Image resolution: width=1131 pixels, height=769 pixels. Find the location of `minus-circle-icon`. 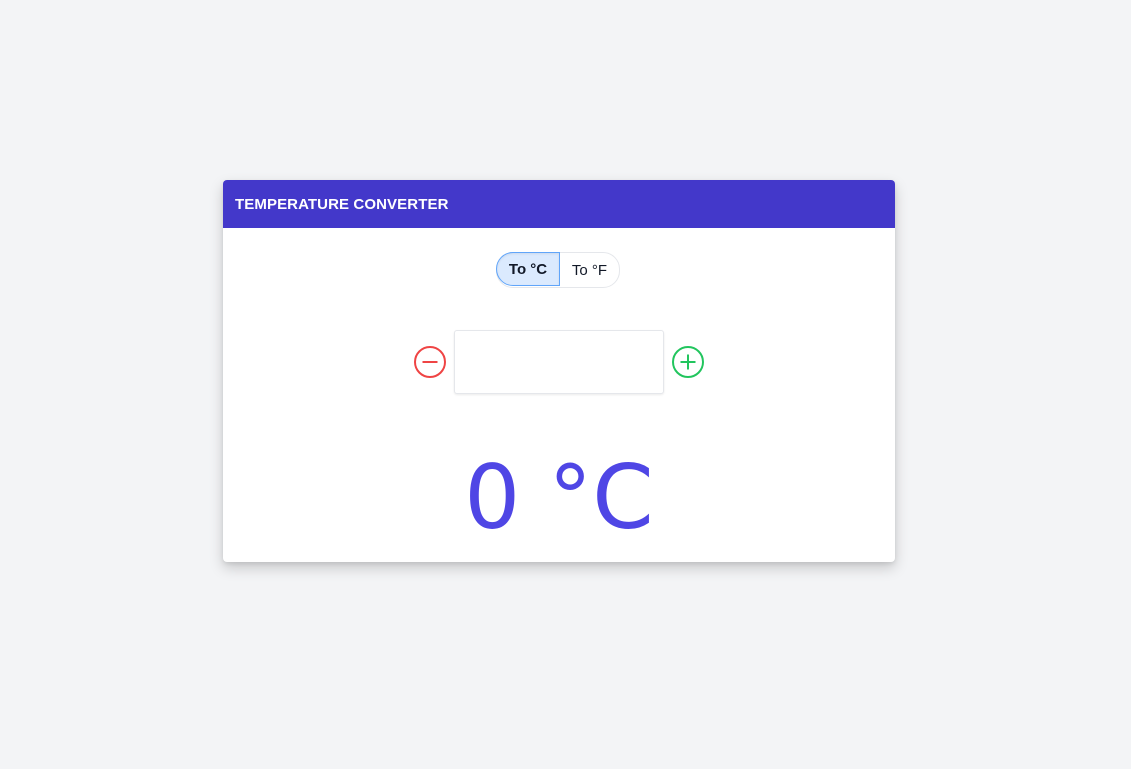

minus-circle-icon is located at coordinates (430, 362).